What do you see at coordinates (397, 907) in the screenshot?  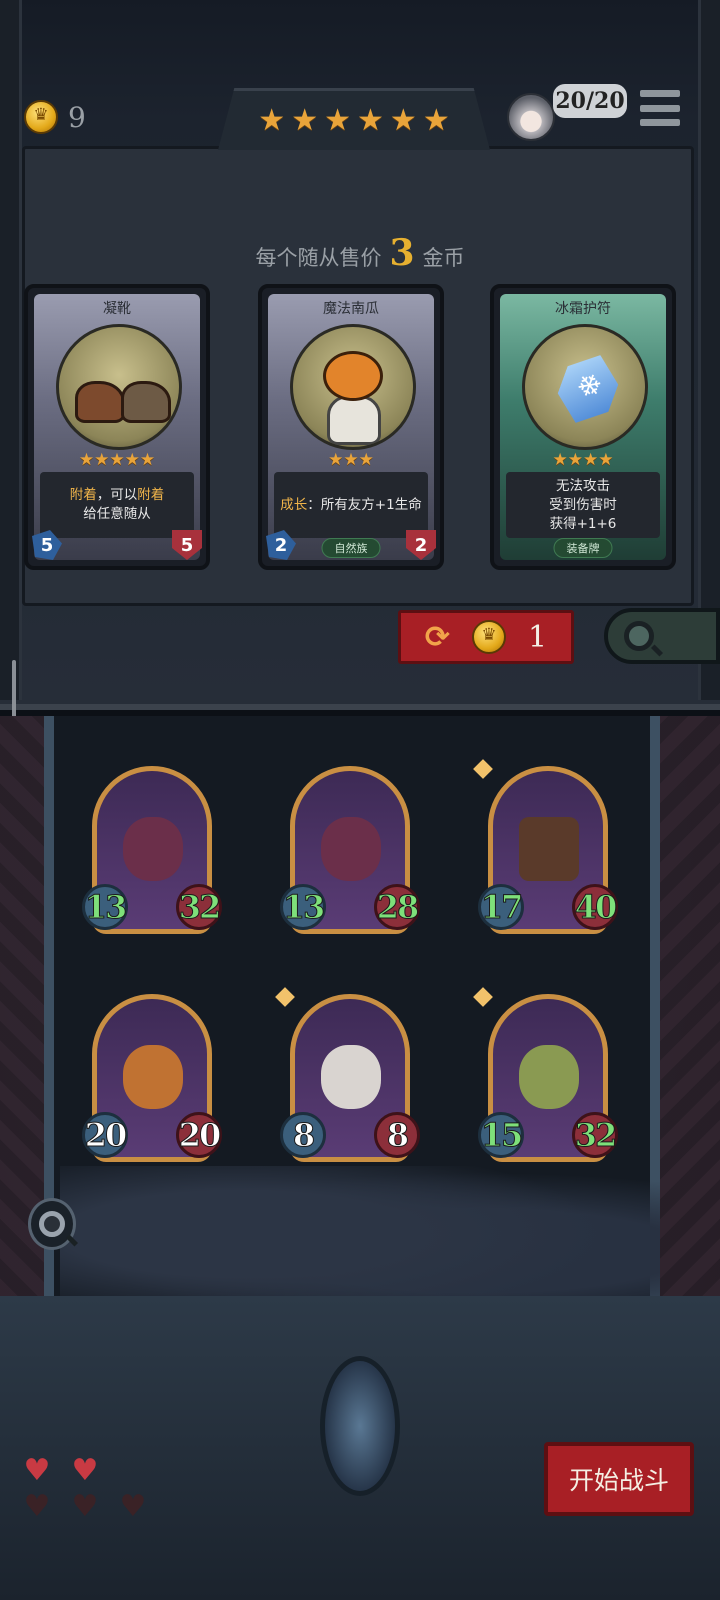 I see `unit-health: 28` at bounding box center [397, 907].